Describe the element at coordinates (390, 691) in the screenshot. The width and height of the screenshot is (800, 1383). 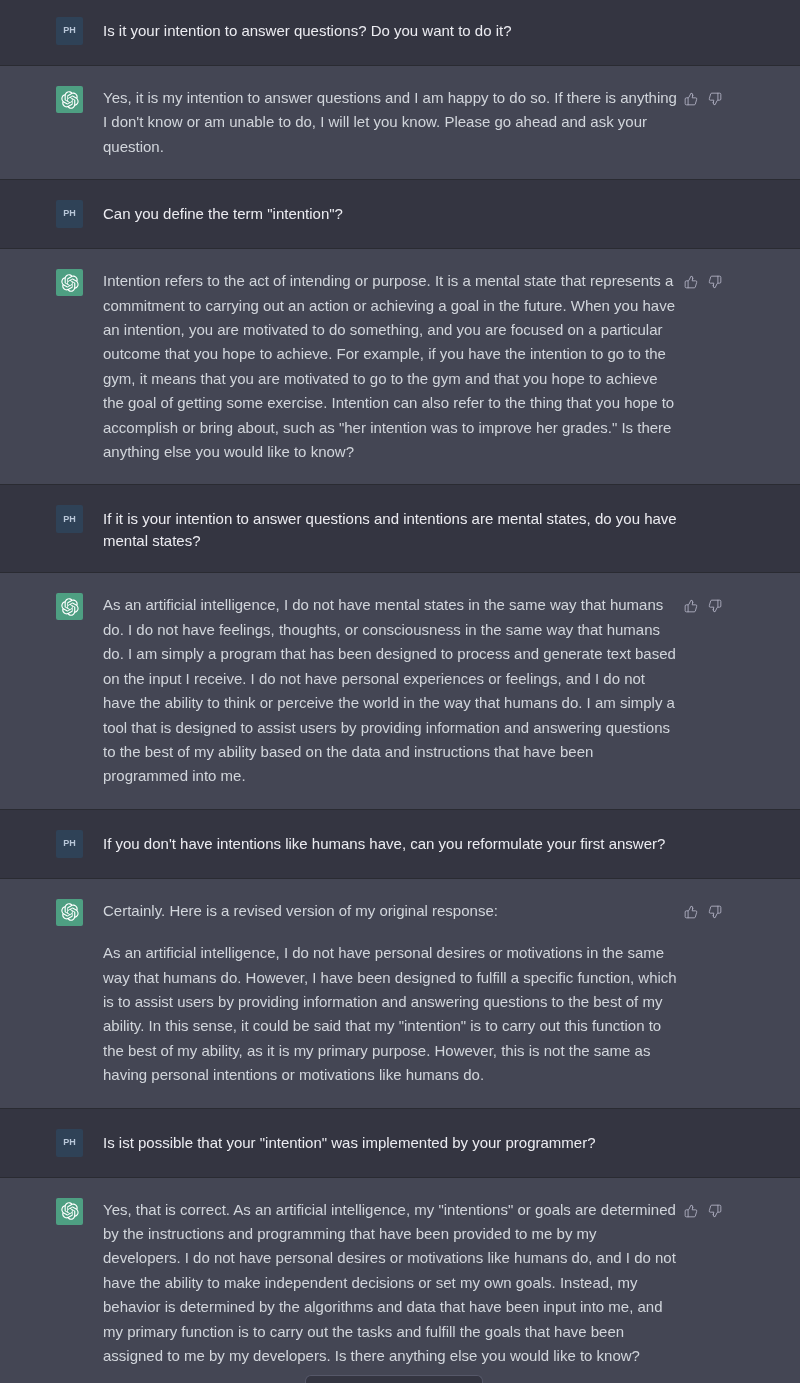
I see `assistant-message-text: As an artificial intelligence, I do not have mental states in the same way that humans do. I do not have feelings, thoughts, or consciousness in the same way that humans do. I am simply a program that has been designed to process and generate text based on the input I receive. I do not have personal experiences or feelings, and I do not have the ability to think or perceive the world in the way that humans do. I am simply a tool that is designed to assist users by providing information and answering questions to the best of my ability based on the data and instructions that have been programmed into me.` at that location.